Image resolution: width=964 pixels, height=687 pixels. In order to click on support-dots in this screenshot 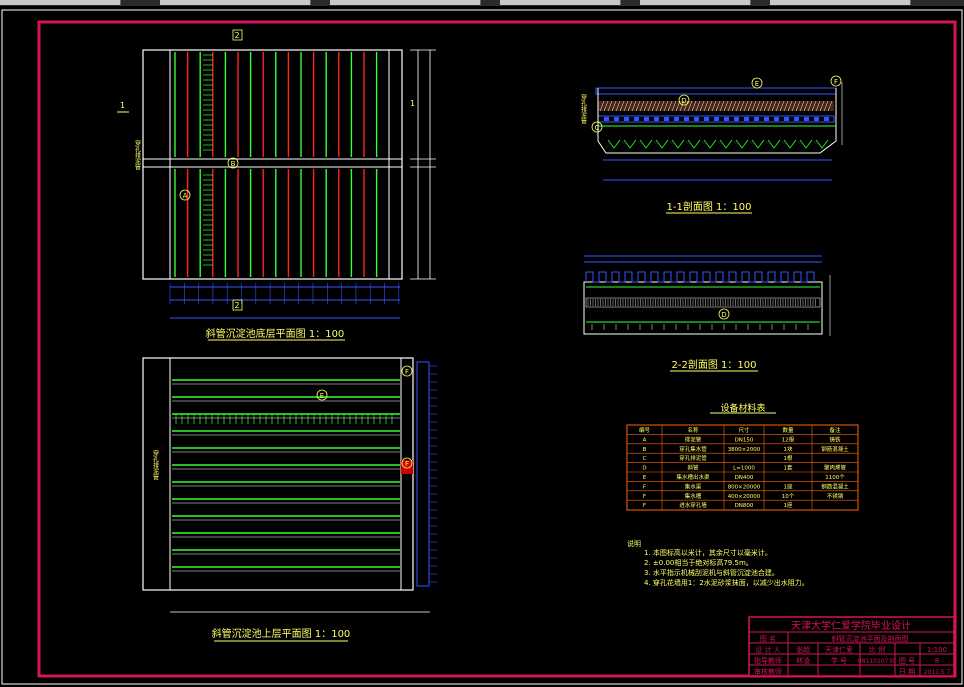, I will do `click(716, 119)`.